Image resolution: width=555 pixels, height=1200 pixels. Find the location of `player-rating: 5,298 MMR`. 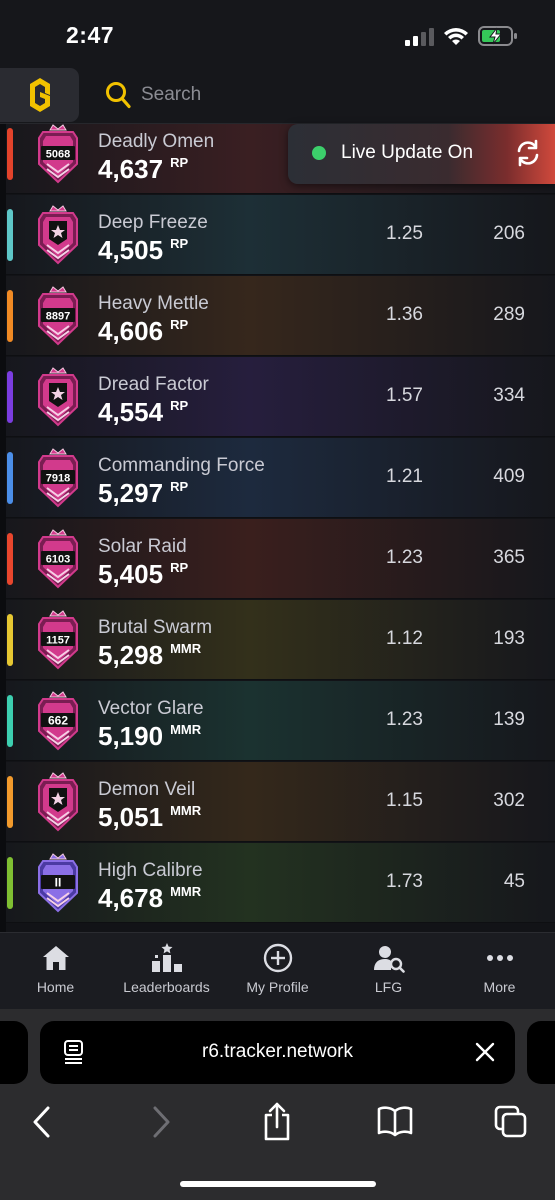

player-rating: 5,298 MMR is located at coordinates (149, 655).